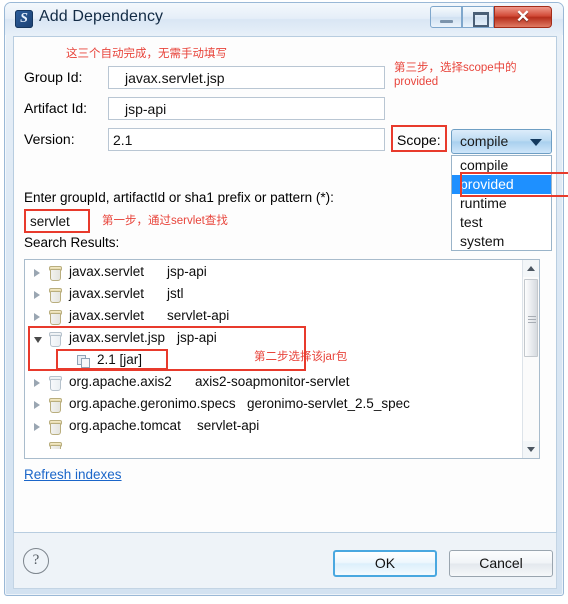 Image resolution: width=568 pixels, height=604 pixels. I want to click on scope-select: compile, so click(501, 141).